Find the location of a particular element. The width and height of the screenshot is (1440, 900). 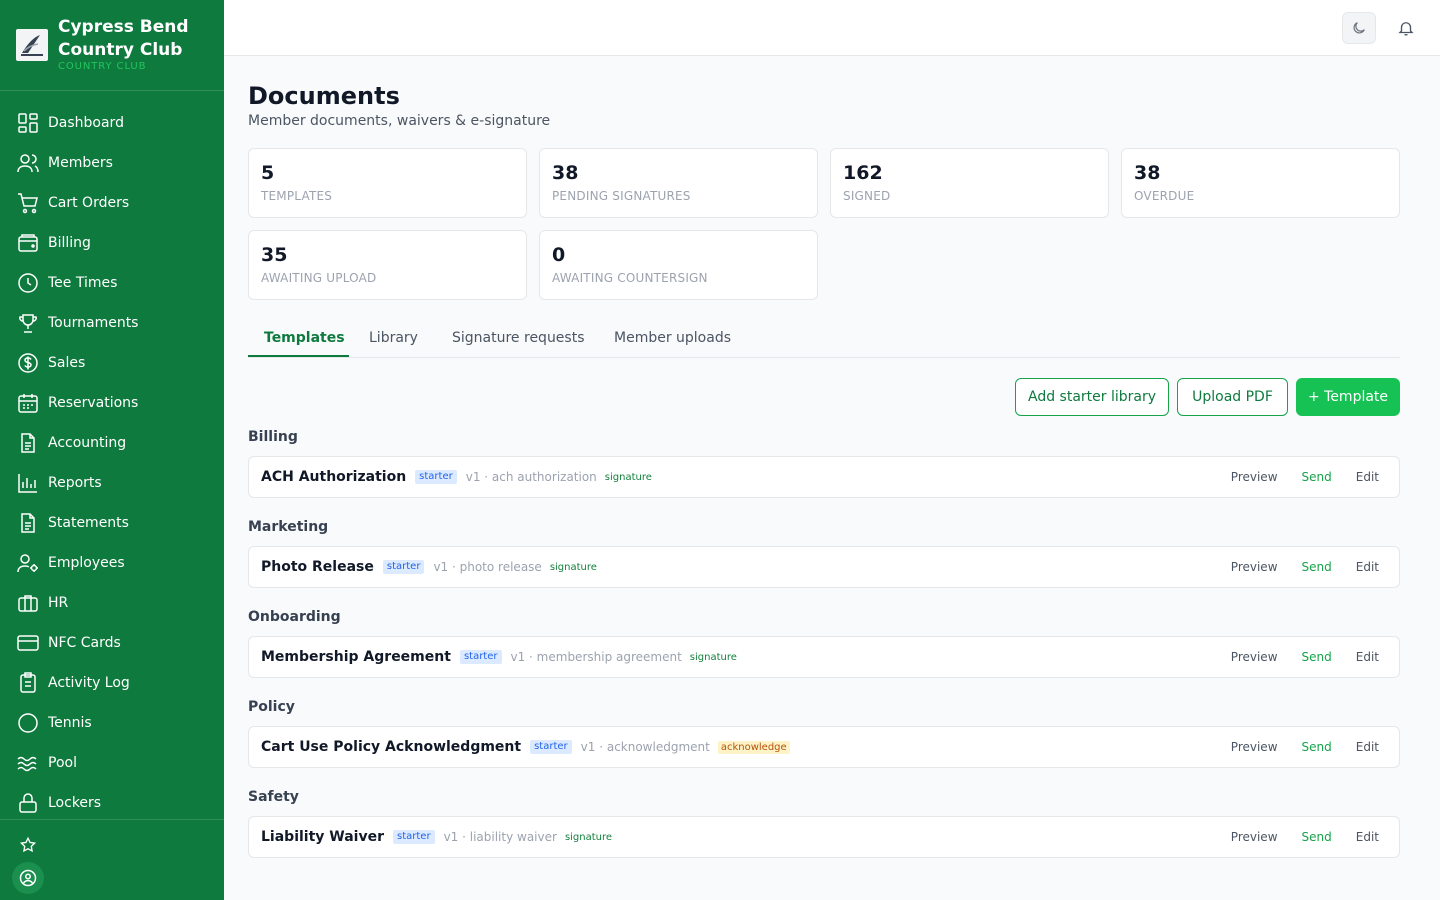

stat-label: PENDING SIGNATURES is located at coordinates (621, 196).